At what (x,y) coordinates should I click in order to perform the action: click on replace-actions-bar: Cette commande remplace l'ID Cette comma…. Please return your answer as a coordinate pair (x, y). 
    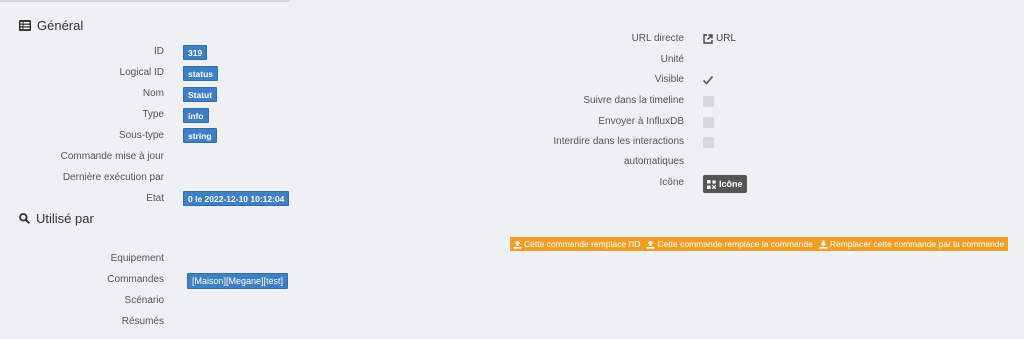
    Looking at the image, I should click on (759, 244).